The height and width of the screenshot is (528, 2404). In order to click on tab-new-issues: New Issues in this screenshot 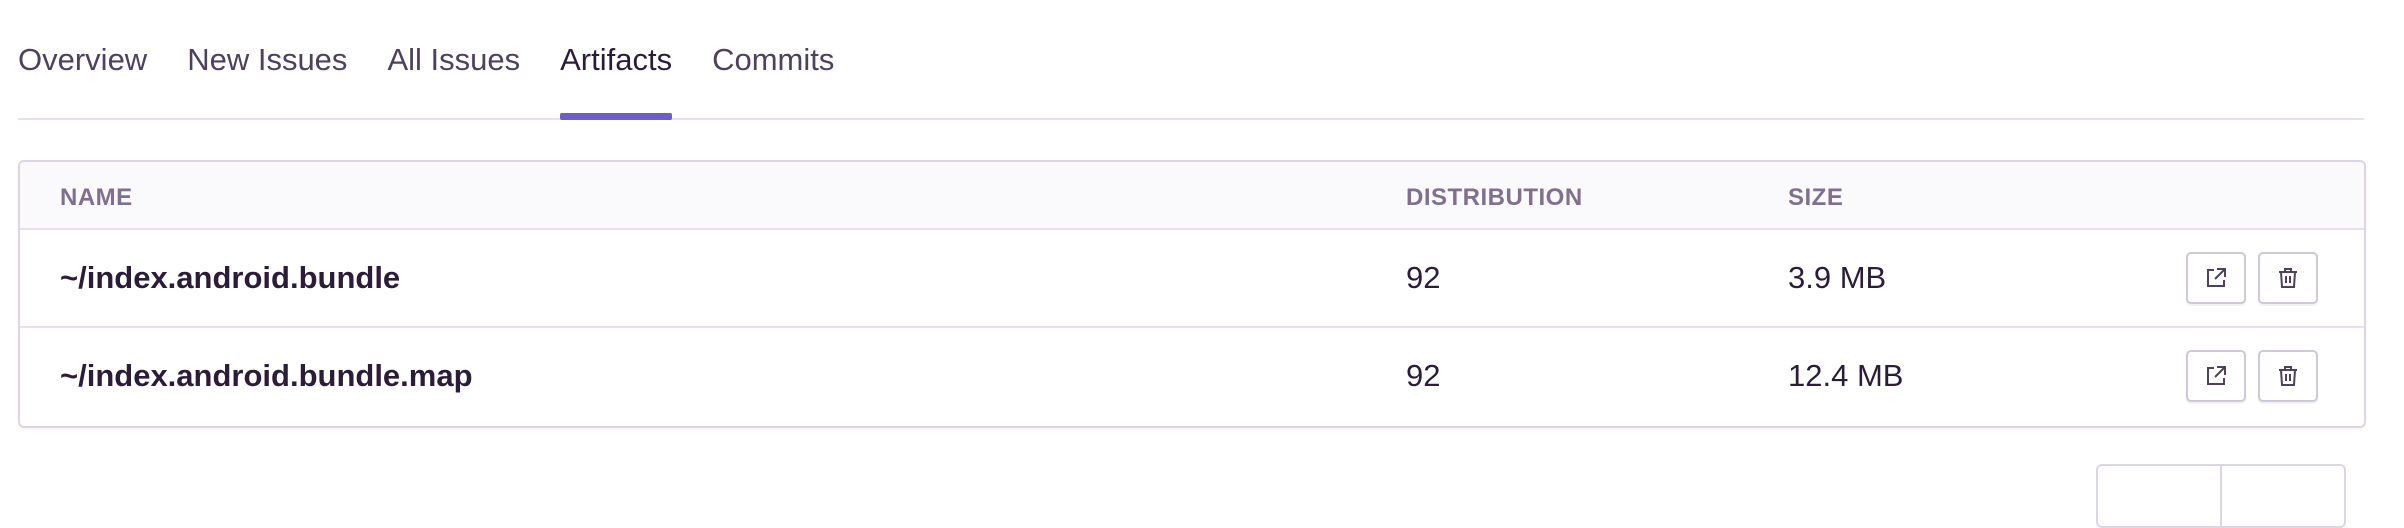, I will do `click(267, 59)`.